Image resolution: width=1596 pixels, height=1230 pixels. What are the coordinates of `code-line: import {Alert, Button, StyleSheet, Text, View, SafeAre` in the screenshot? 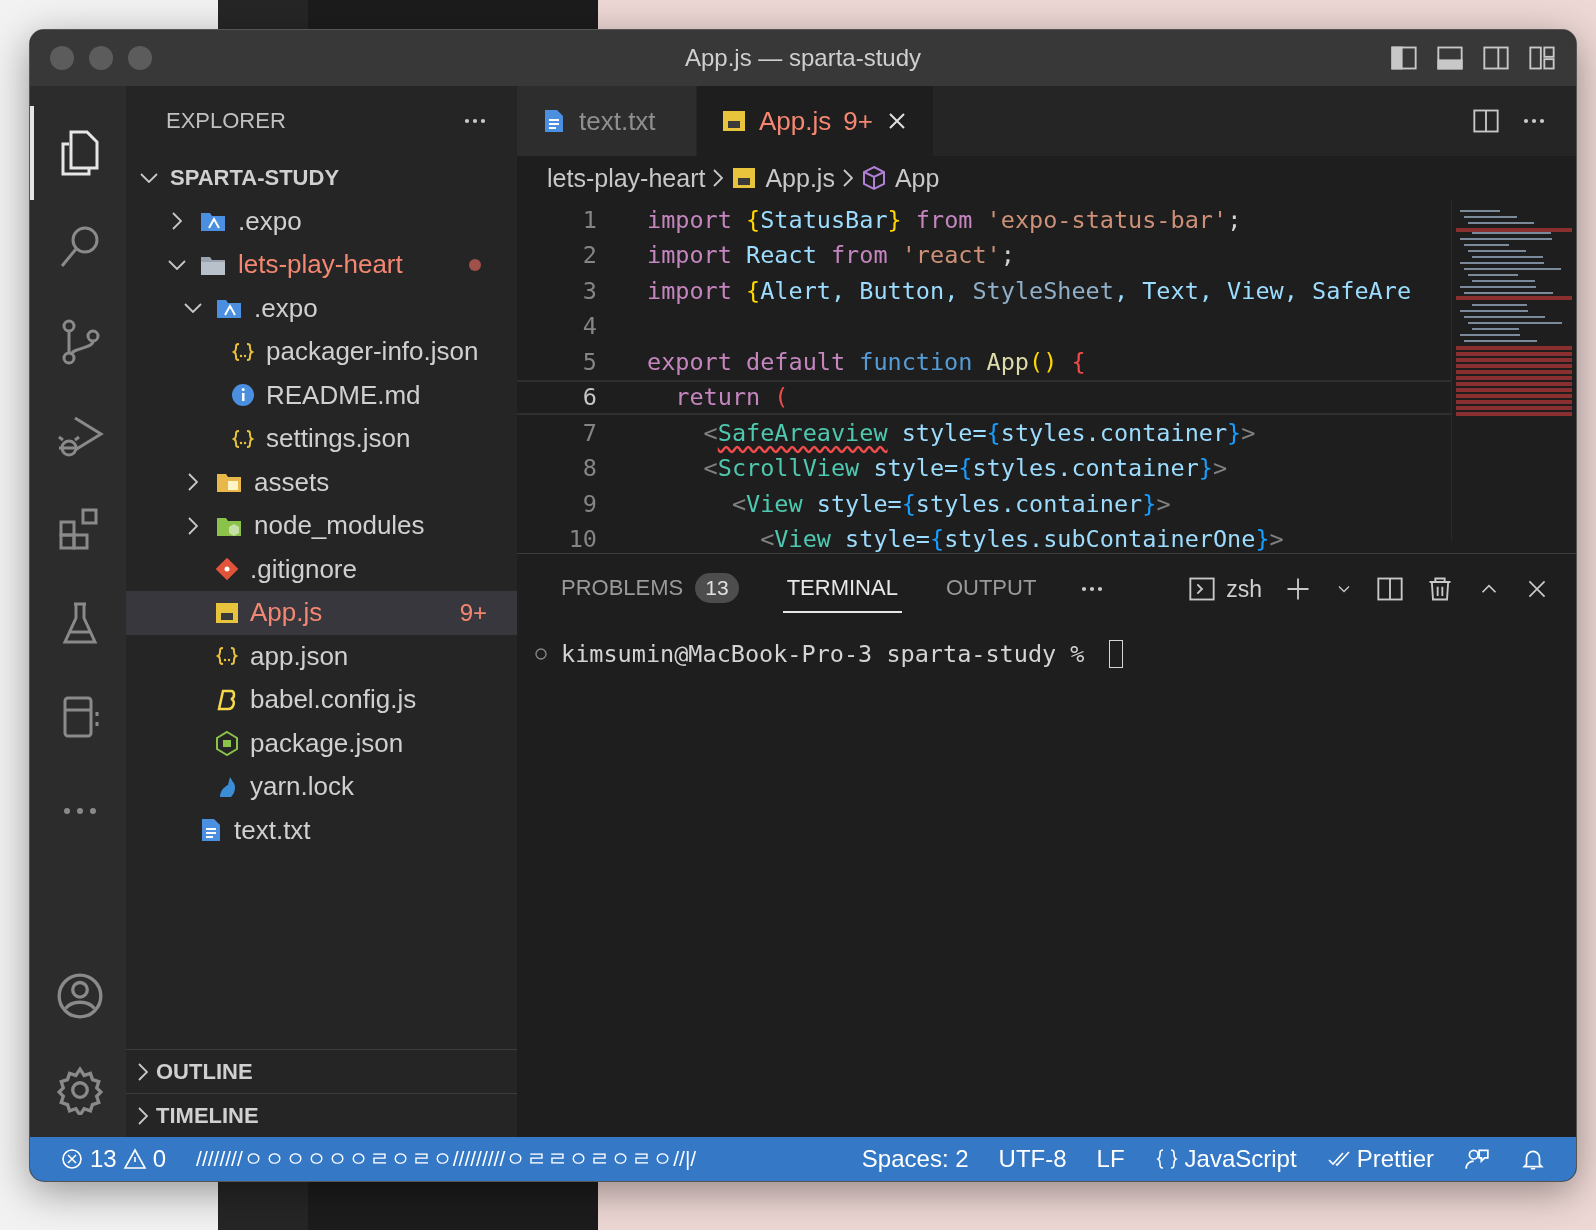 It's located at (1029, 290).